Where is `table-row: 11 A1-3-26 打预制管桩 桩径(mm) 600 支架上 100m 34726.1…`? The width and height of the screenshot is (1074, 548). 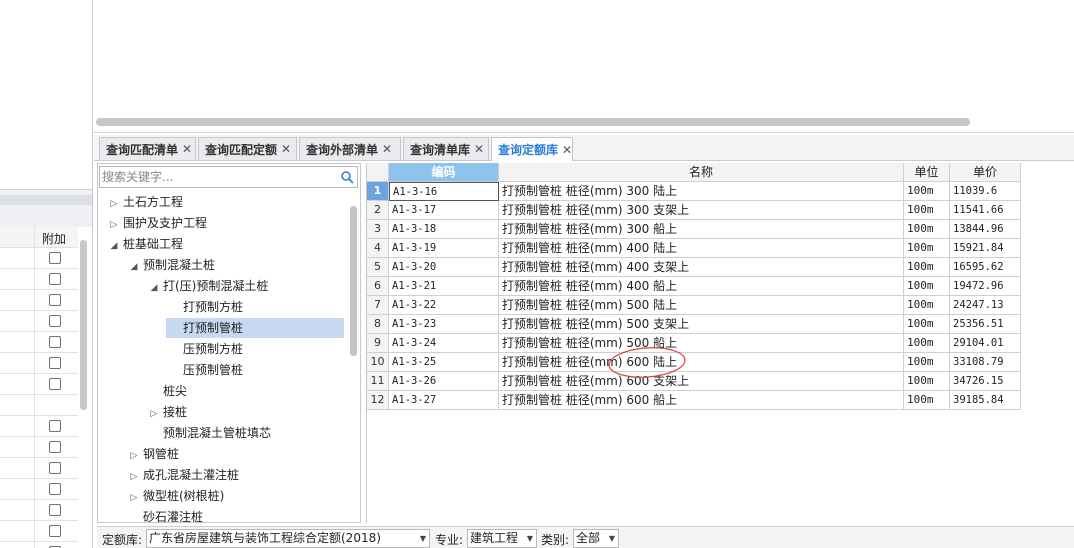
table-row: 11 A1-3-26 打预制管桩 桩径(mm) 600 支架上 100m 34726.1… is located at coordinates (694, 381).